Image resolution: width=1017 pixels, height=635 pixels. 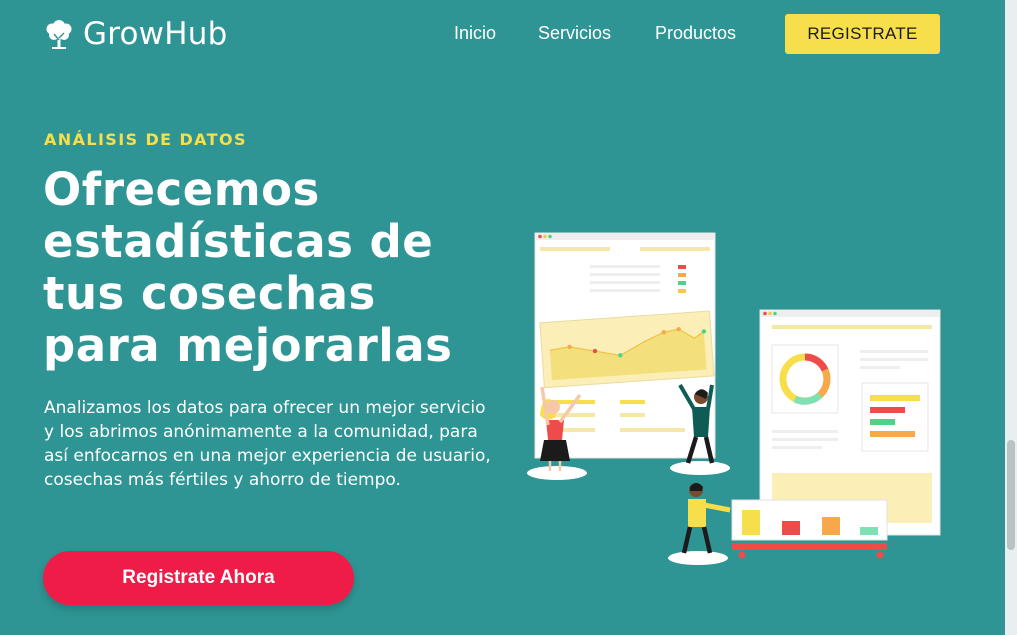 I want to click on scrollbar-thumb, so click(x=1011, y=495).